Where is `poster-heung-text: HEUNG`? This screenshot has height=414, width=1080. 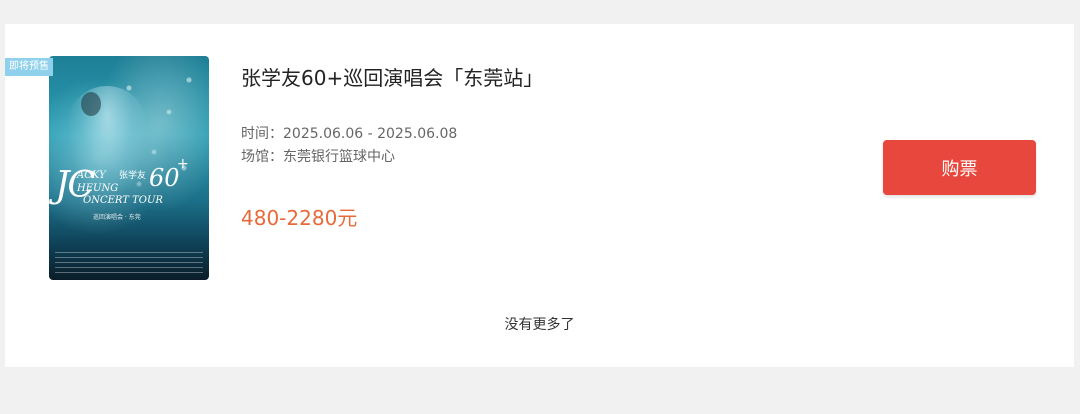
poster-heung-text: HEUNG is located at coordinates (98, 188).